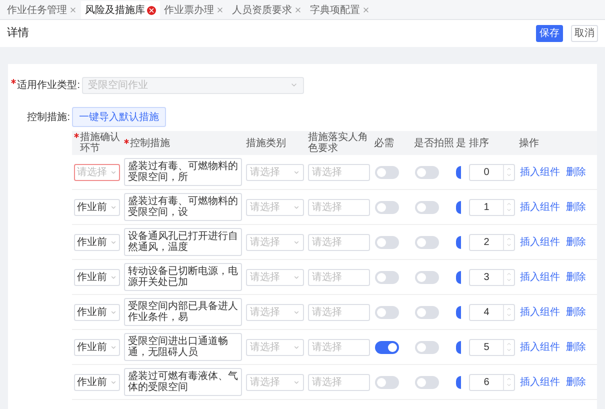  What do you see at coordinates (183, 277) in the screenshot?
I see `measure-field: 转动设备已切断电源，电源开关处已加` at bounding box center [183, 277].